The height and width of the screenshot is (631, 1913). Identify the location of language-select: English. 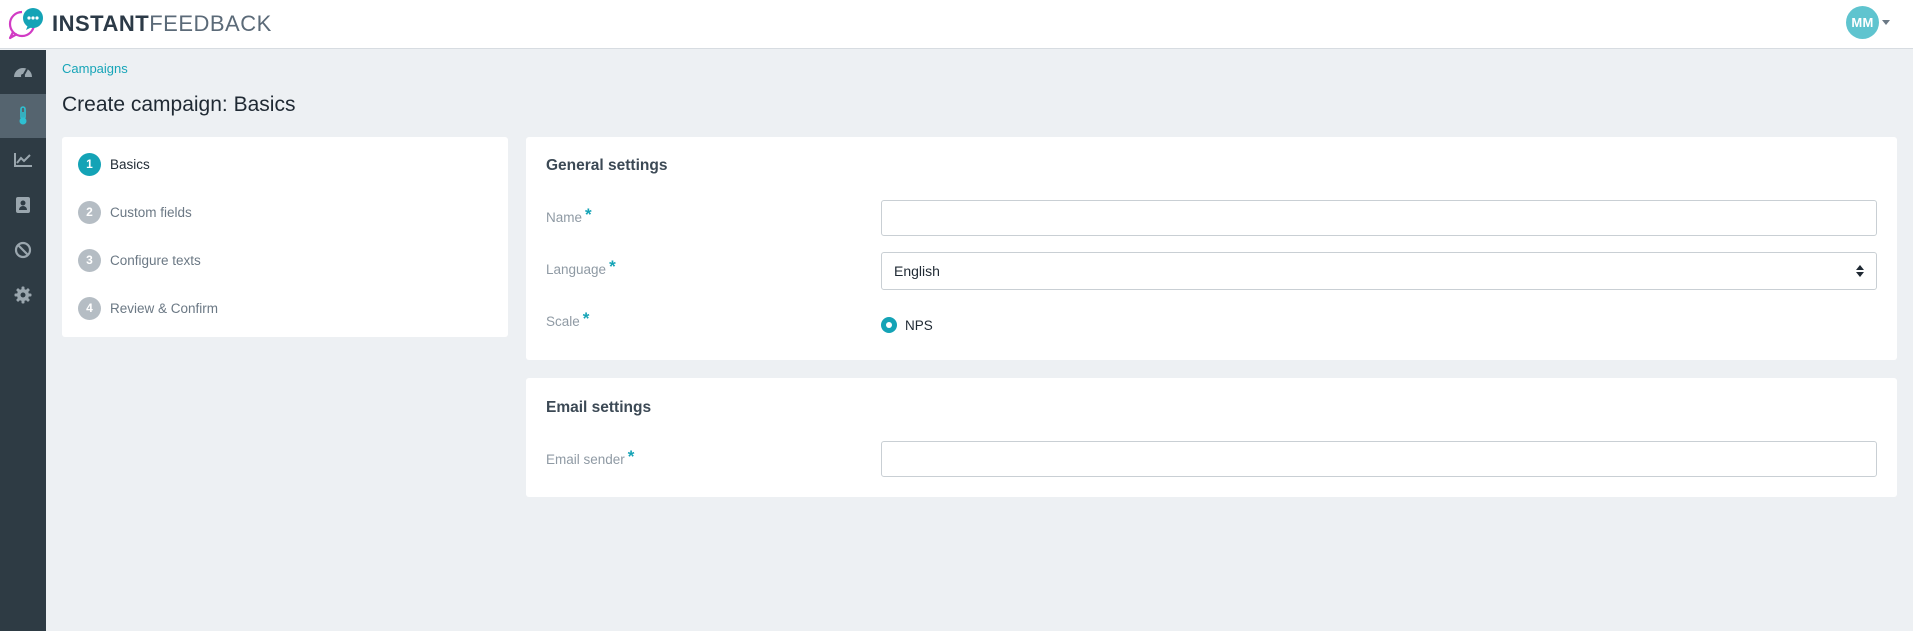
(1379, 271).